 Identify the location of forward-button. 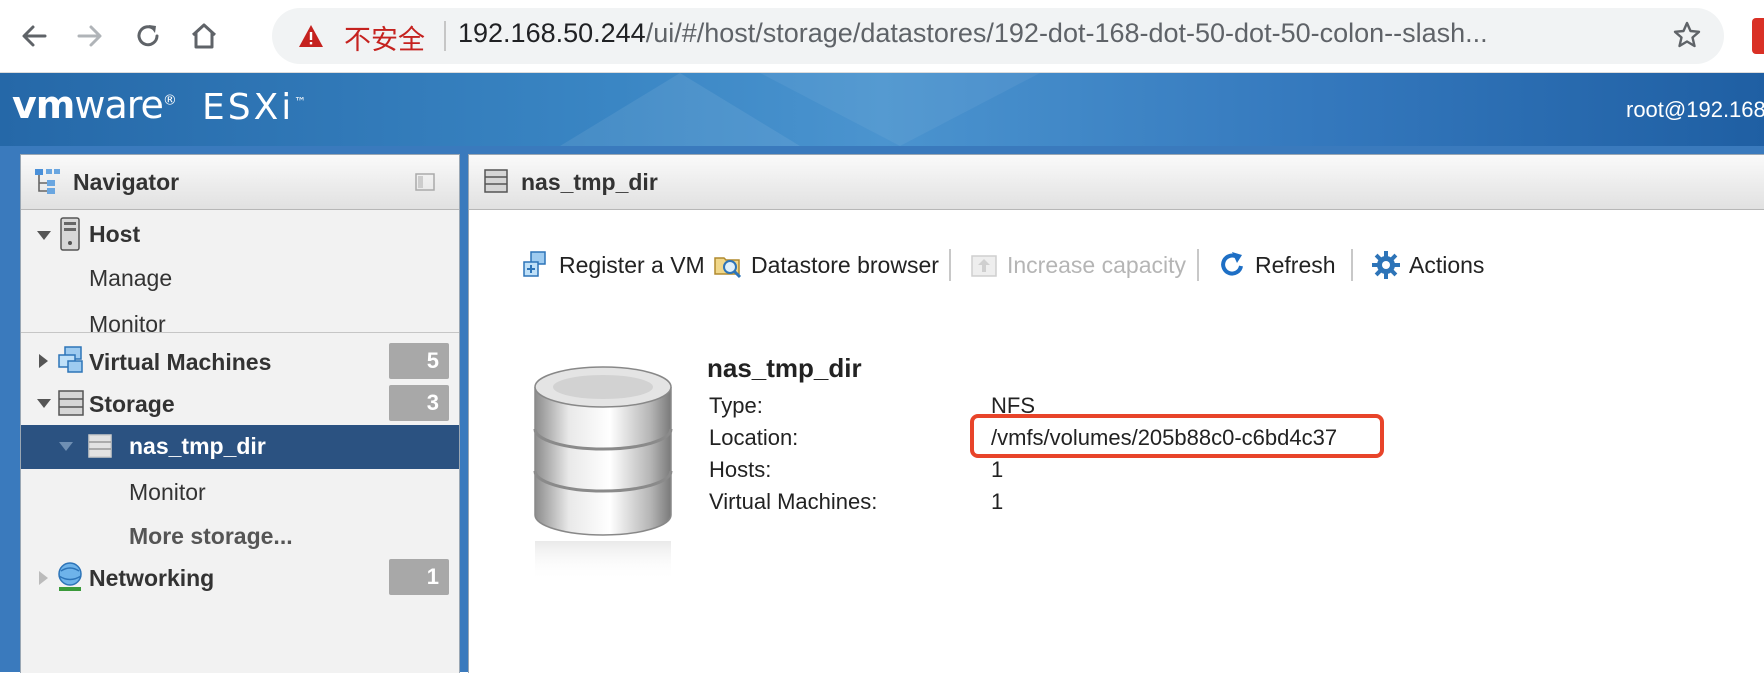
(90, 36).